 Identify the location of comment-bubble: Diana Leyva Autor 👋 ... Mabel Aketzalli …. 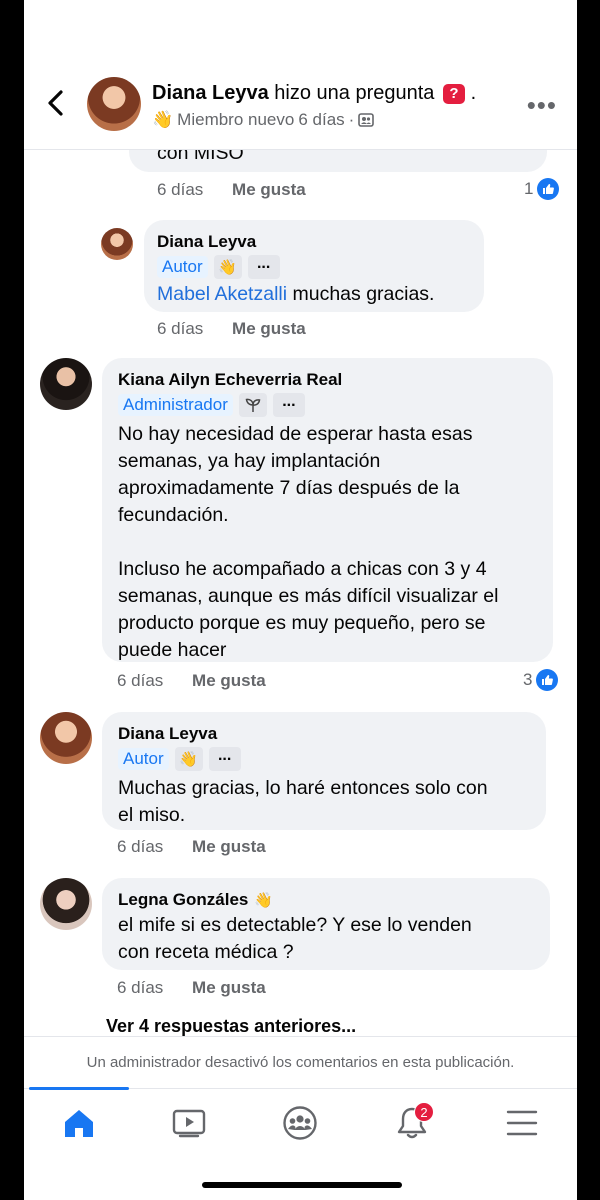
(314, 266).